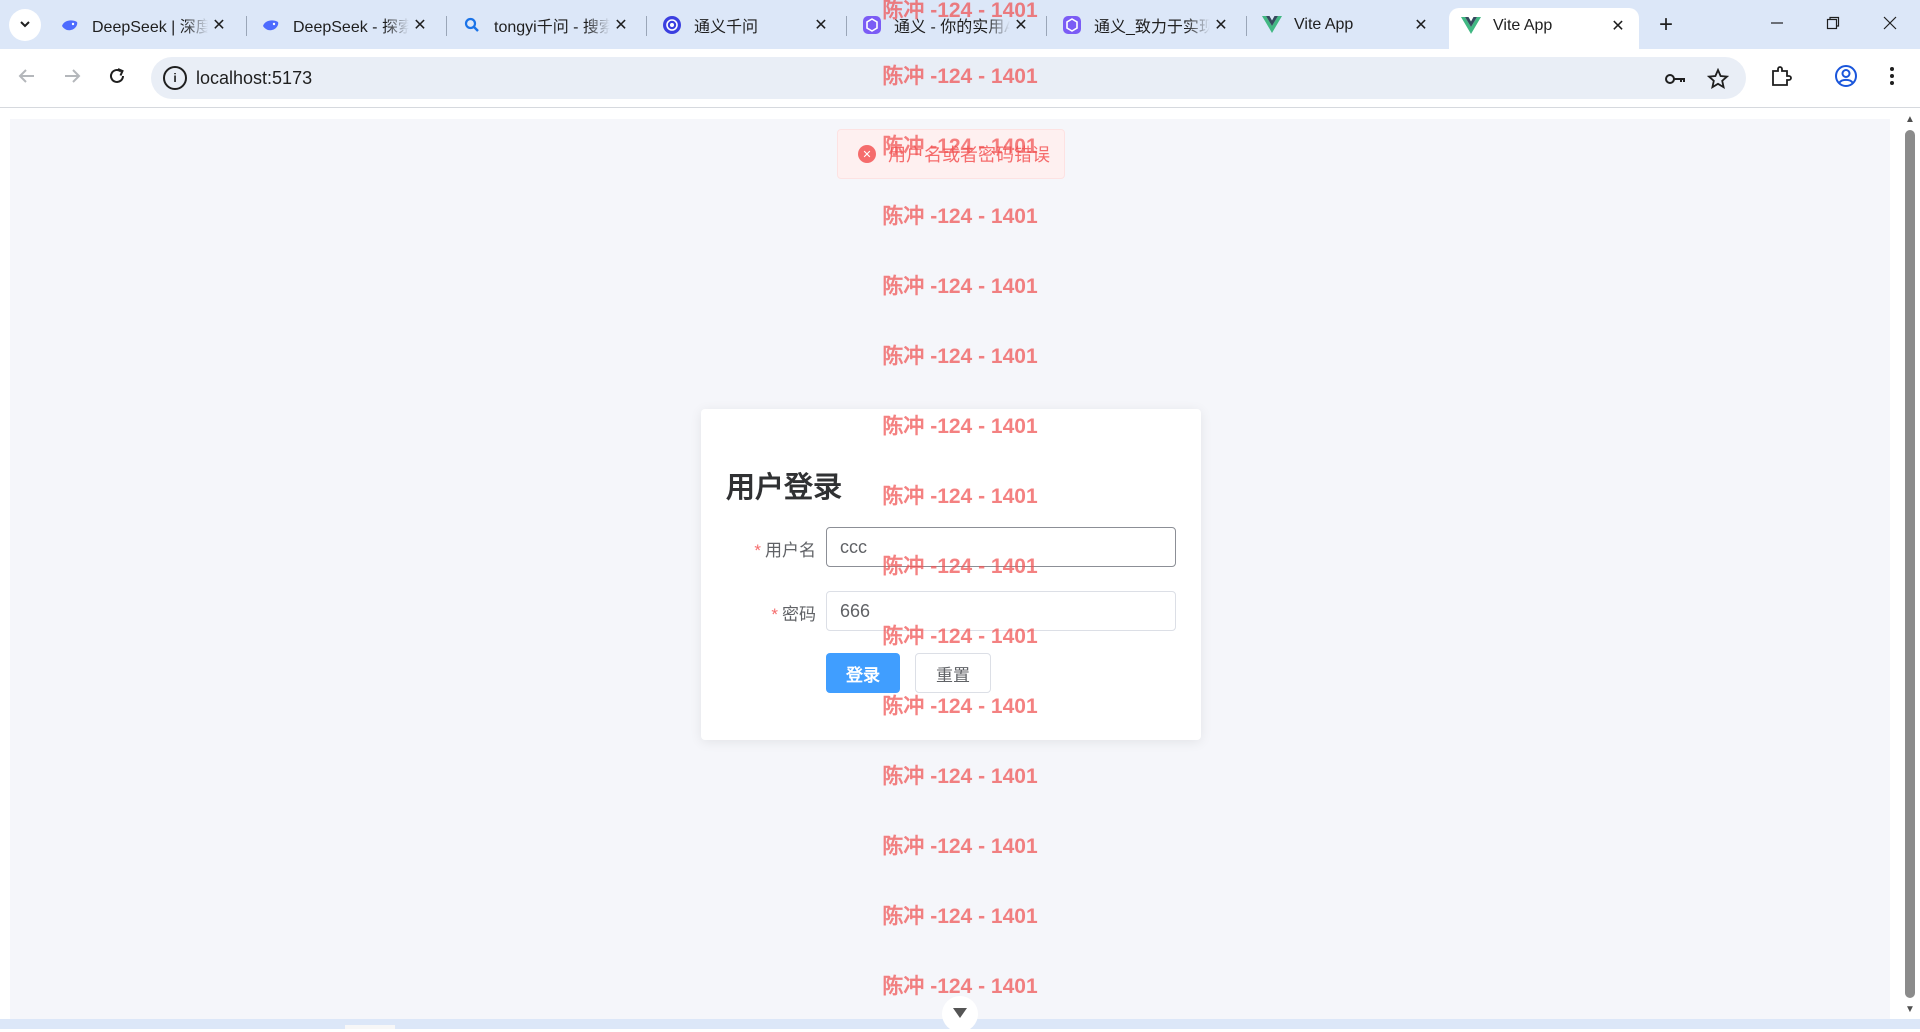 This screenshot has width=1920, height=1032. I want to click on minimize-button, so click(1777, 24).